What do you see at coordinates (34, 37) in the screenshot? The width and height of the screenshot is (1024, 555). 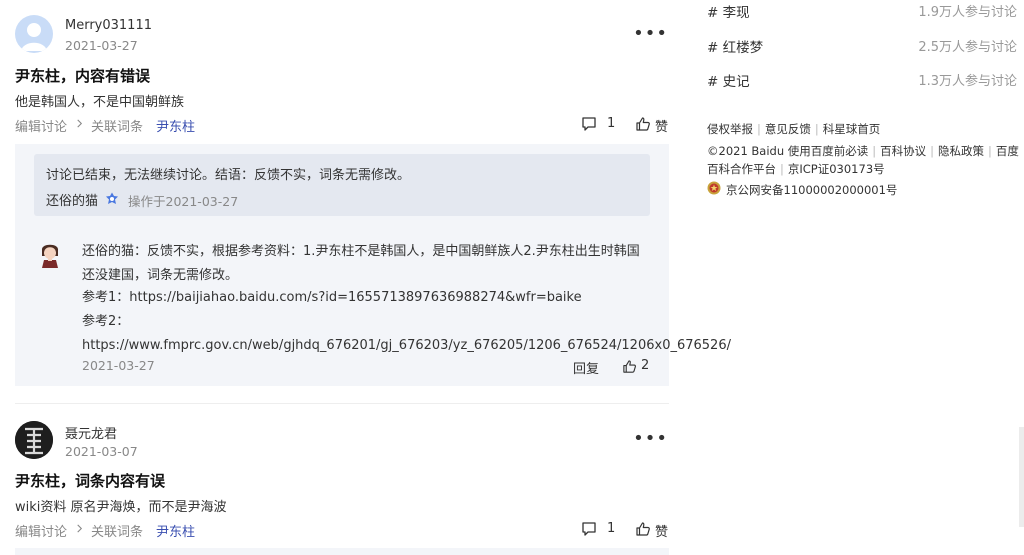 I see `default-user-icon` at bounding box center [34, 37].